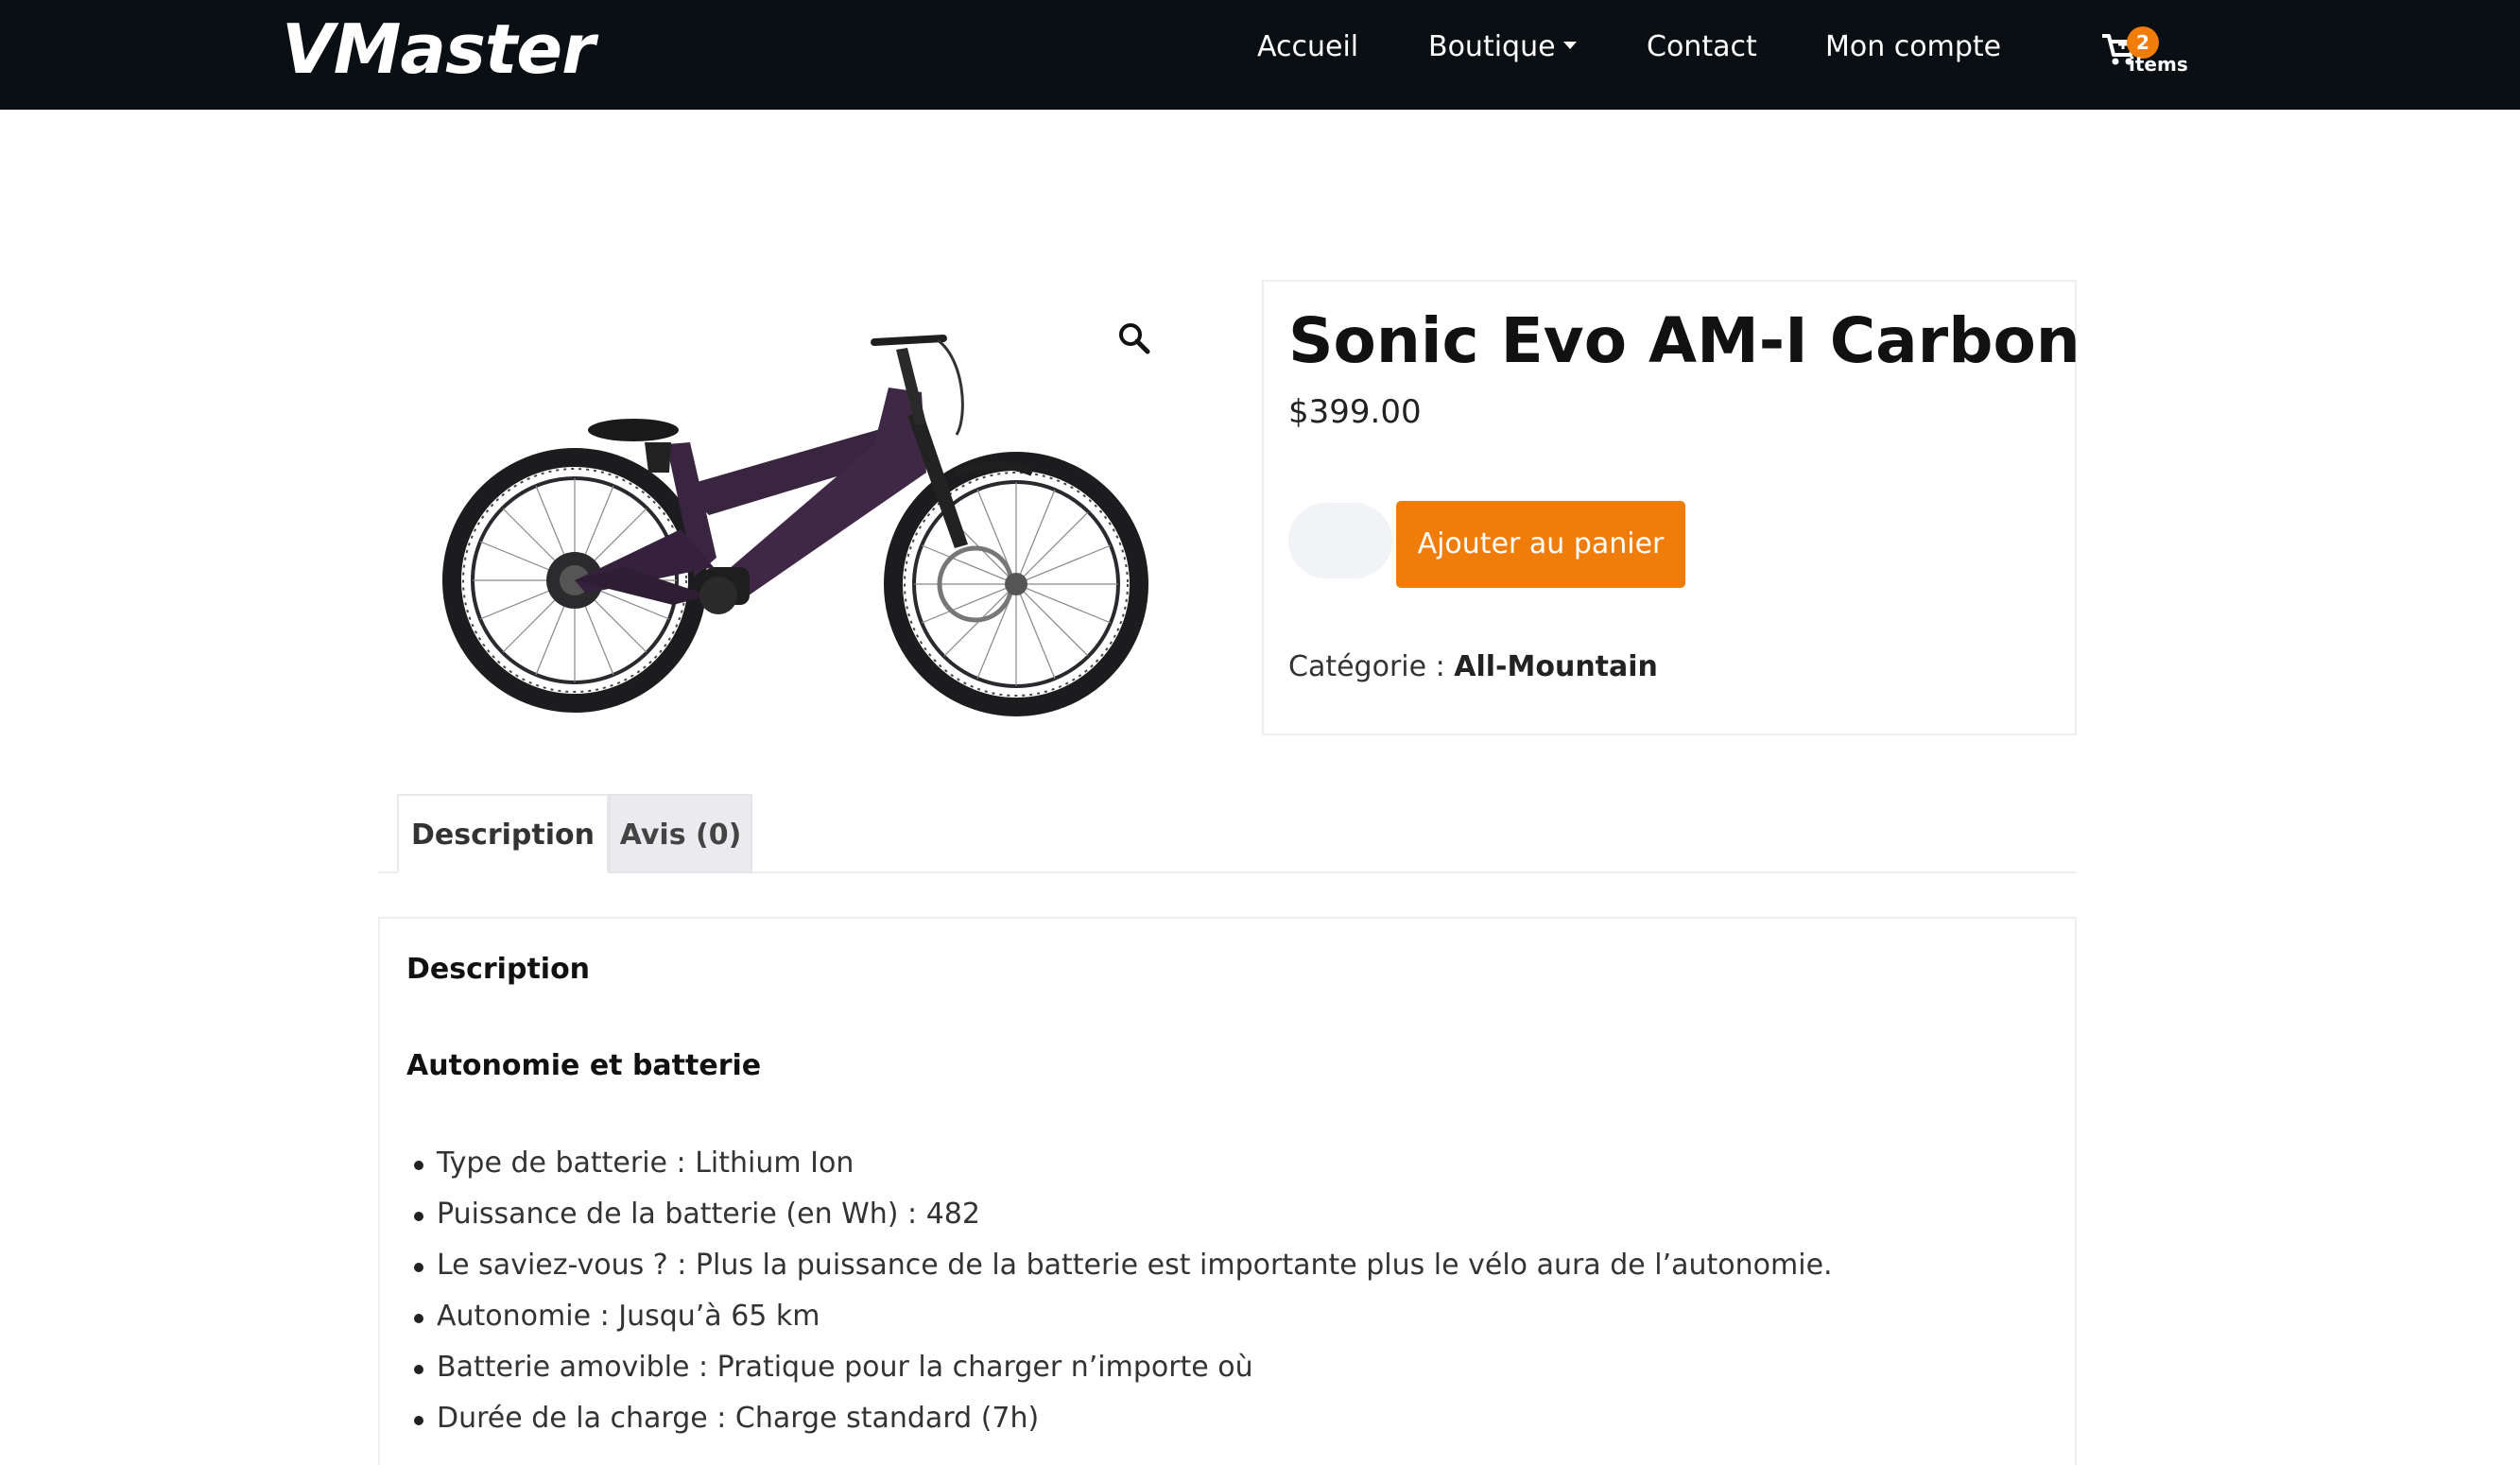 This screenshot has height=1465, width=2520. I want to click on category-link: All-Mountain, so click(1556, 666).